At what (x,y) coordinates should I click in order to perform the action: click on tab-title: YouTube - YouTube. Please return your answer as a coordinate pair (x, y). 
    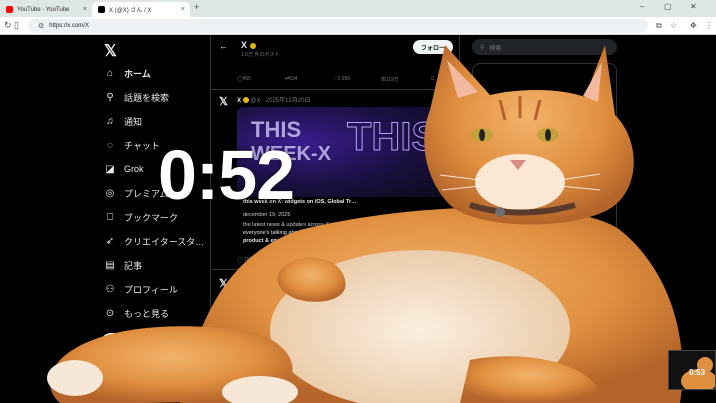
    Looking at the image, I should click on (43, 9).